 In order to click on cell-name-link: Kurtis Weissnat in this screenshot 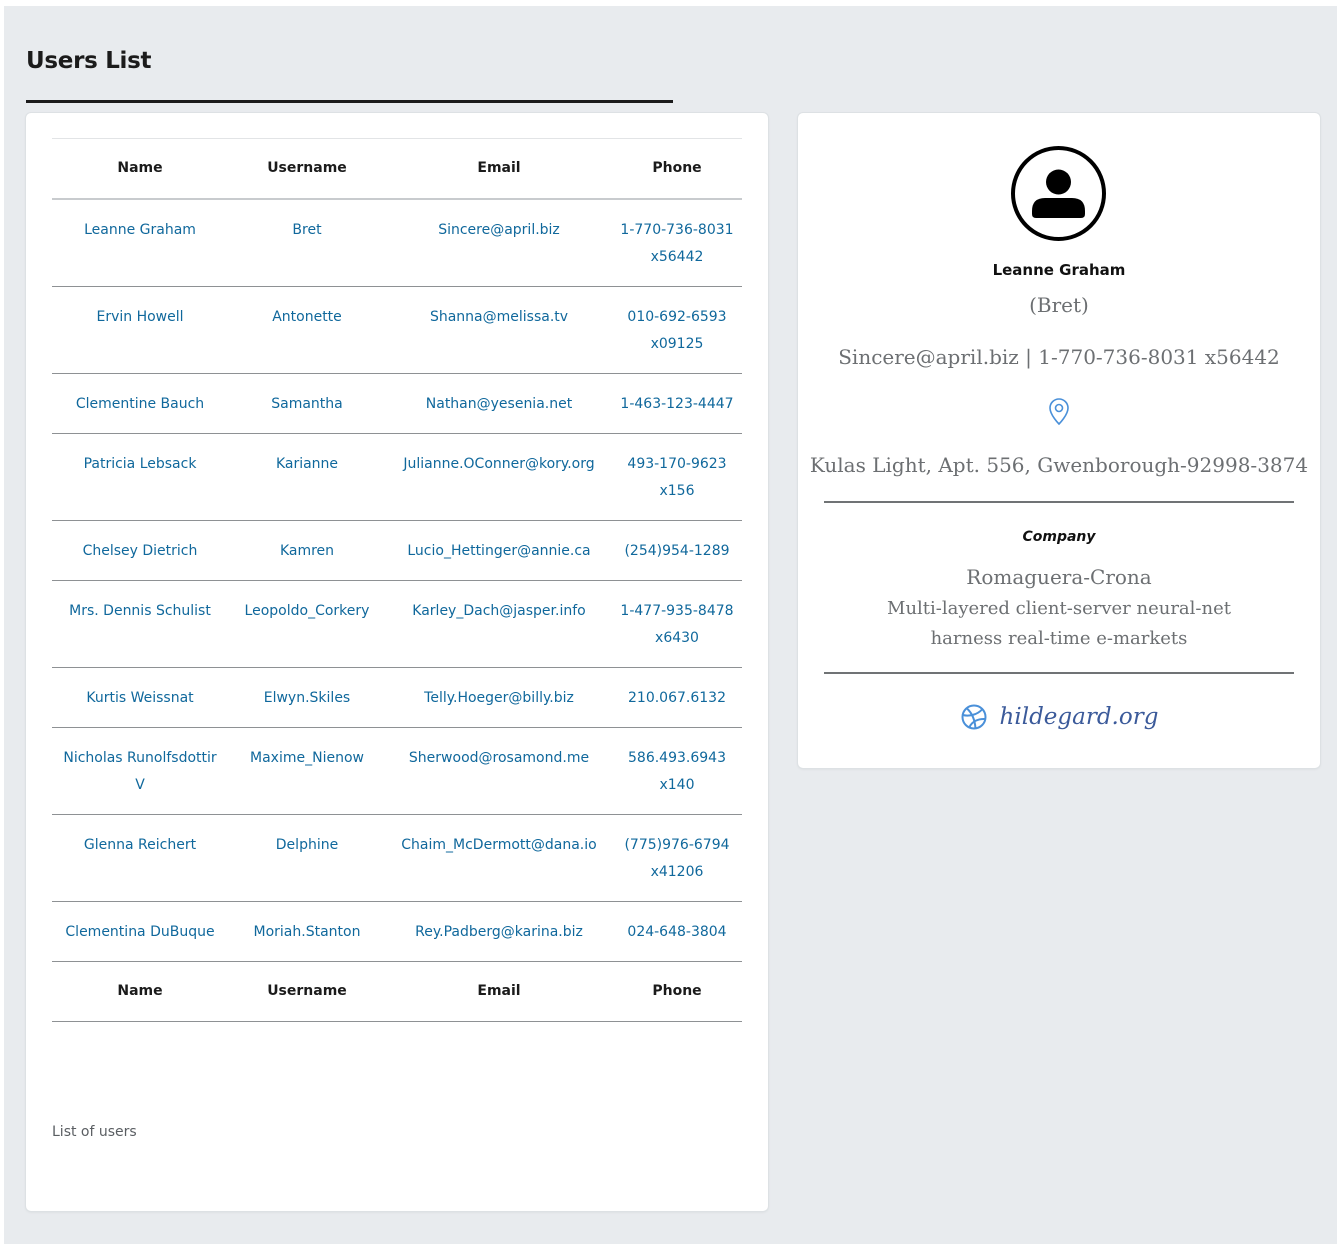, I will do `click(139, 698)`.